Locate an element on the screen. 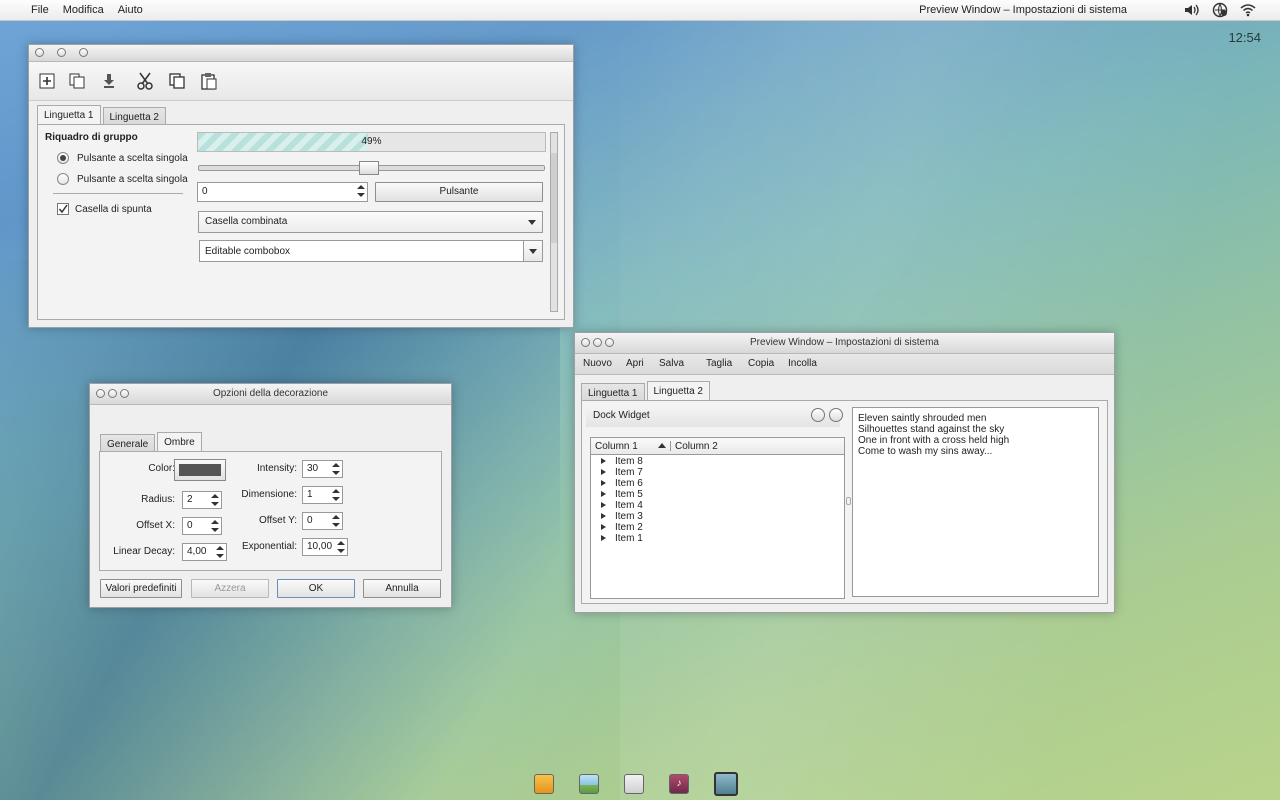  new-icon is located at coordinates (47, 82).